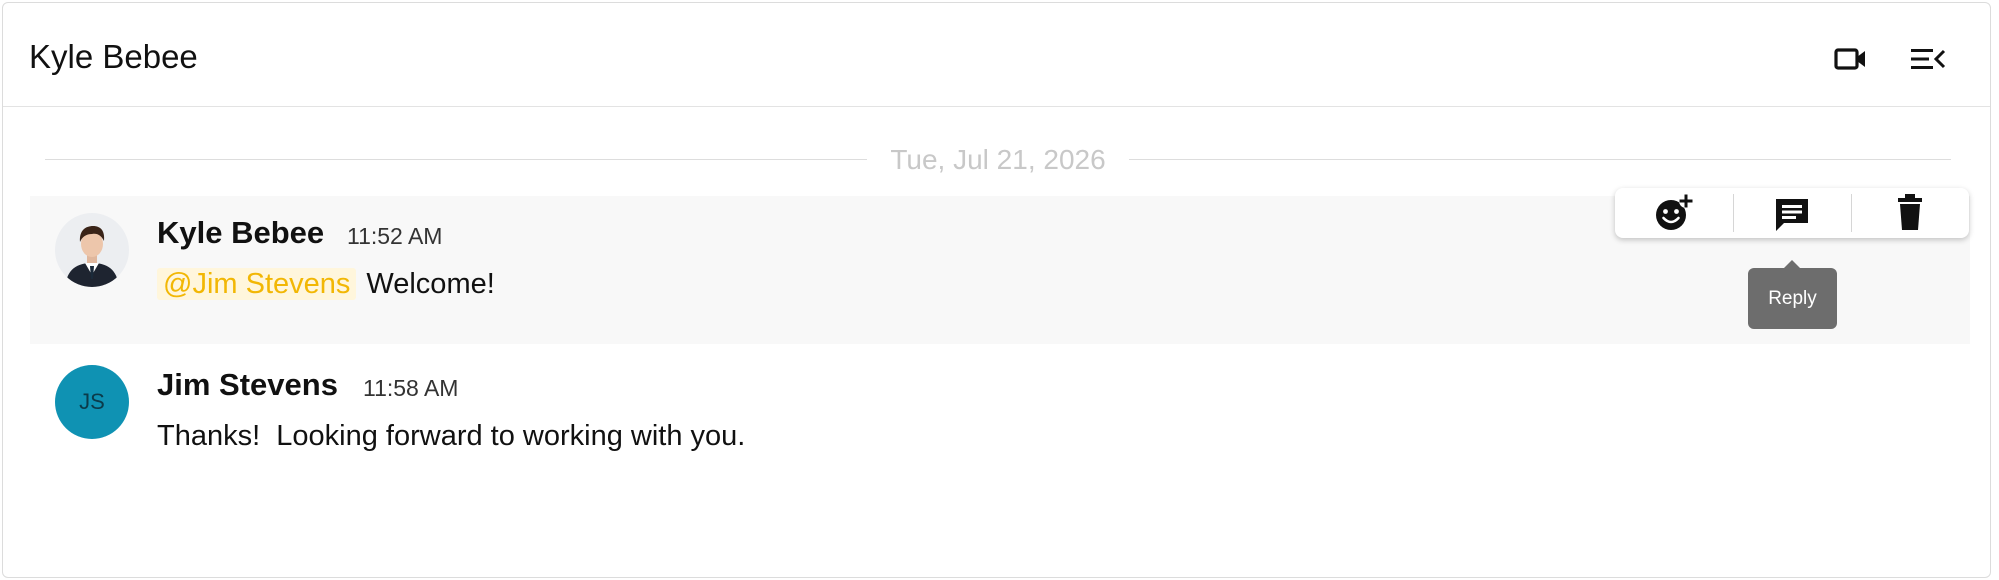 Image resolution: width=1999 pixels, height=580 pixels. I want to click on avatar-initials: JS, so click(92, 401).